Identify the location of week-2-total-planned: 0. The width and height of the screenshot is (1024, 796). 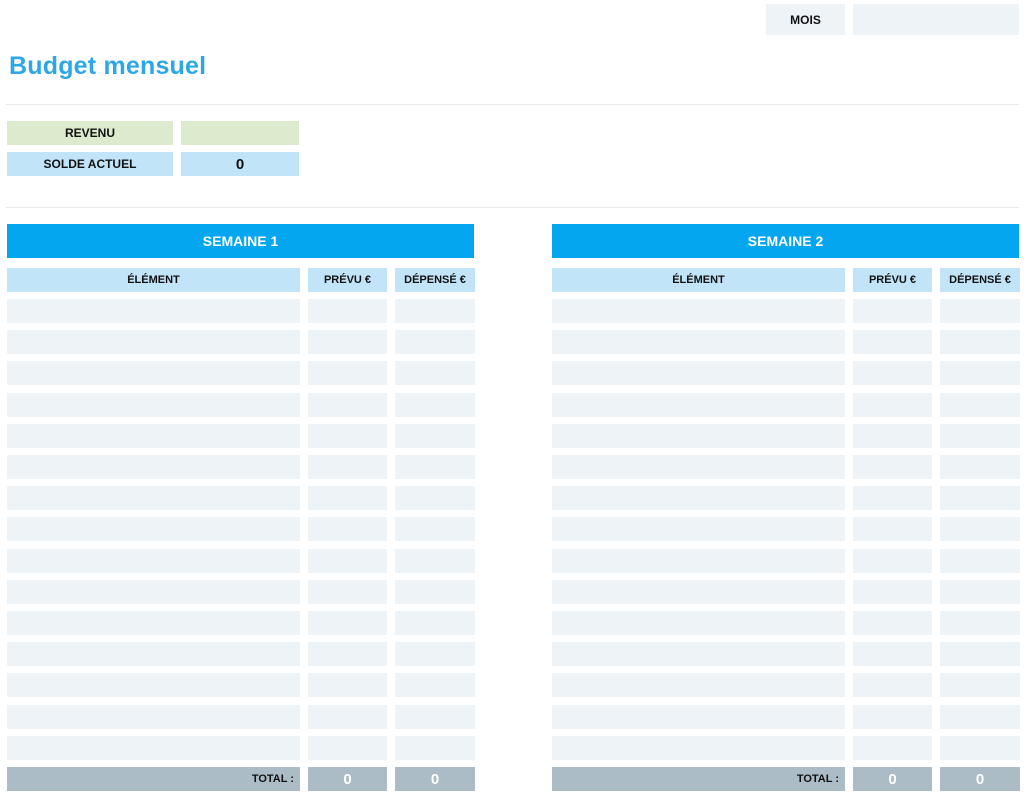
(892, 779).